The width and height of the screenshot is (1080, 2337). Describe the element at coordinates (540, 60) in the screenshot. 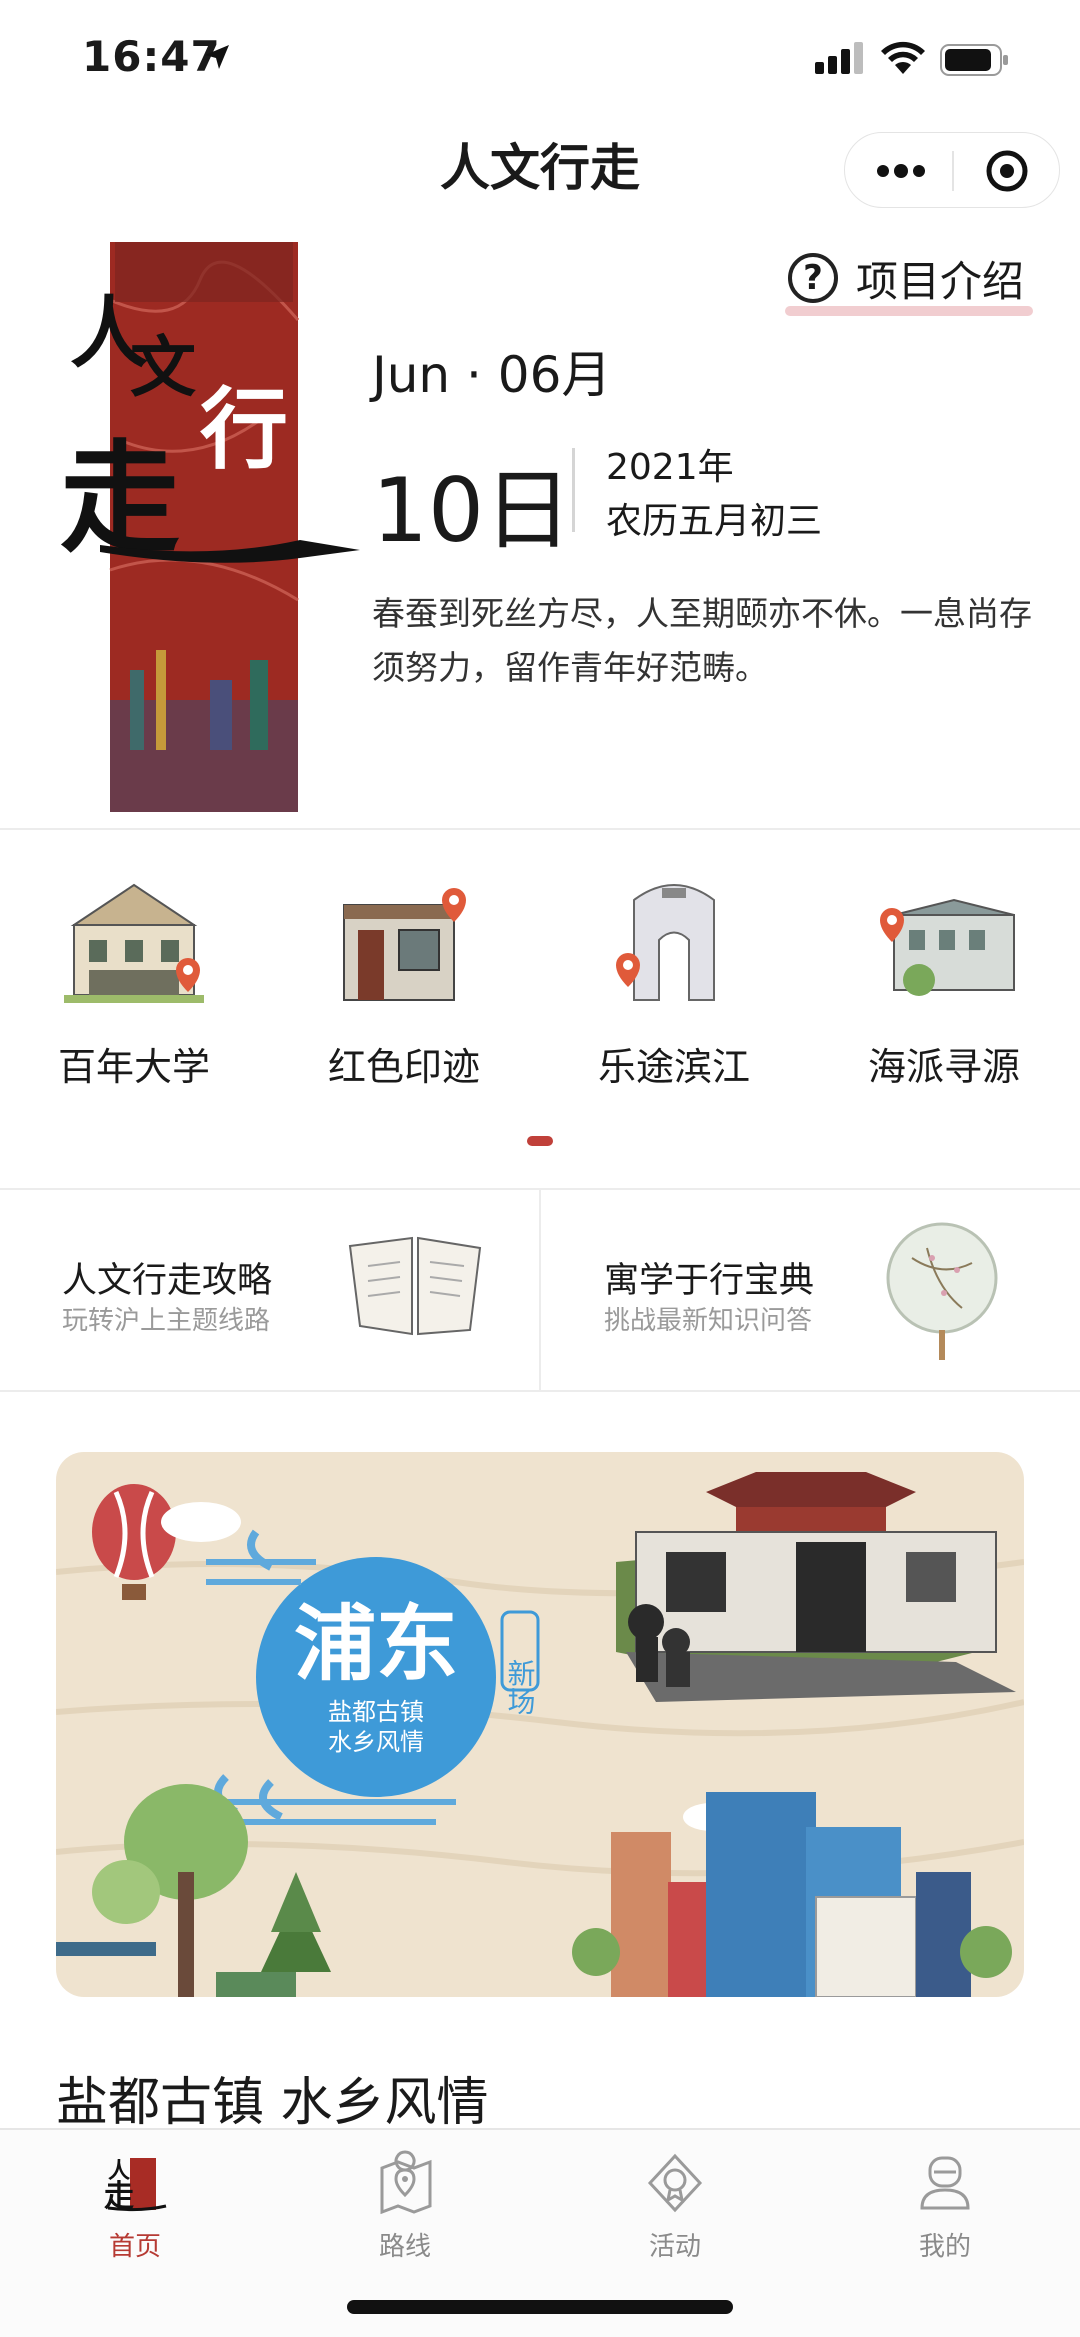

I see `status-bar: 16:47` at that location.